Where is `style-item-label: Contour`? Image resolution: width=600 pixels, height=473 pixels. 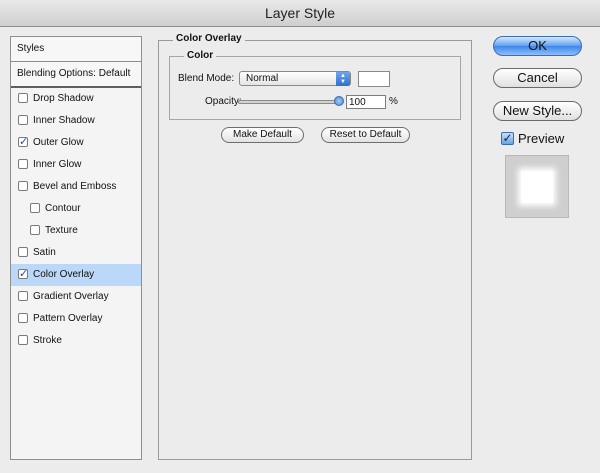 style-item-label: Contour is located at coordinates (63, 208).